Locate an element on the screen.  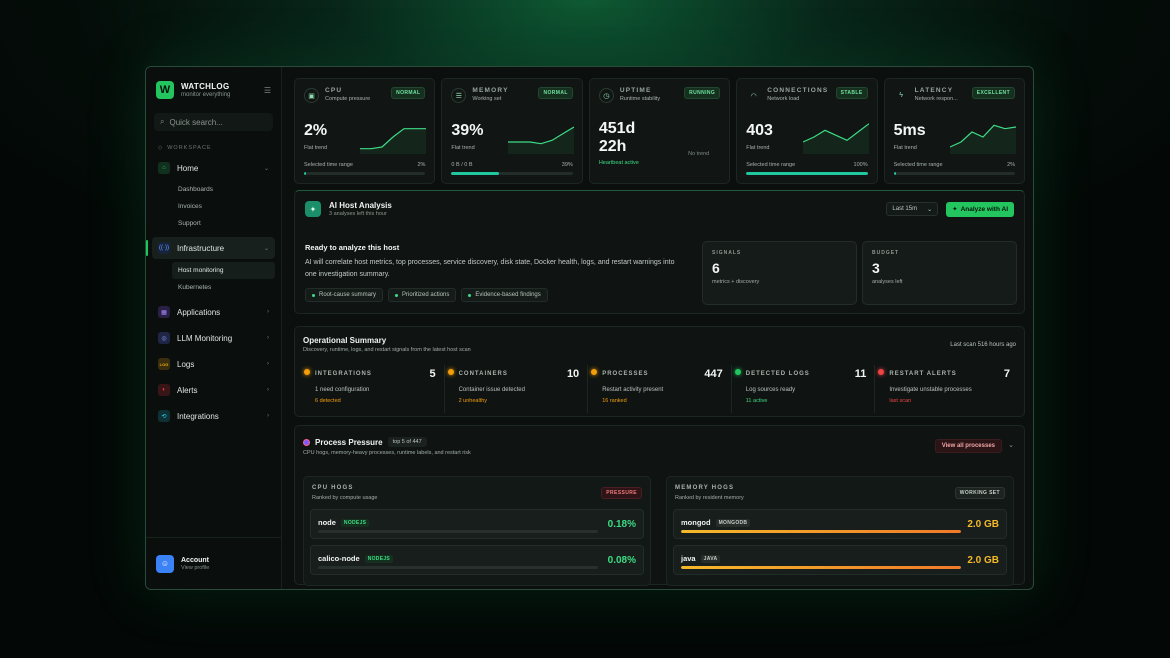
status-badge: EXCELLENT is located at coordinates (993, 93).